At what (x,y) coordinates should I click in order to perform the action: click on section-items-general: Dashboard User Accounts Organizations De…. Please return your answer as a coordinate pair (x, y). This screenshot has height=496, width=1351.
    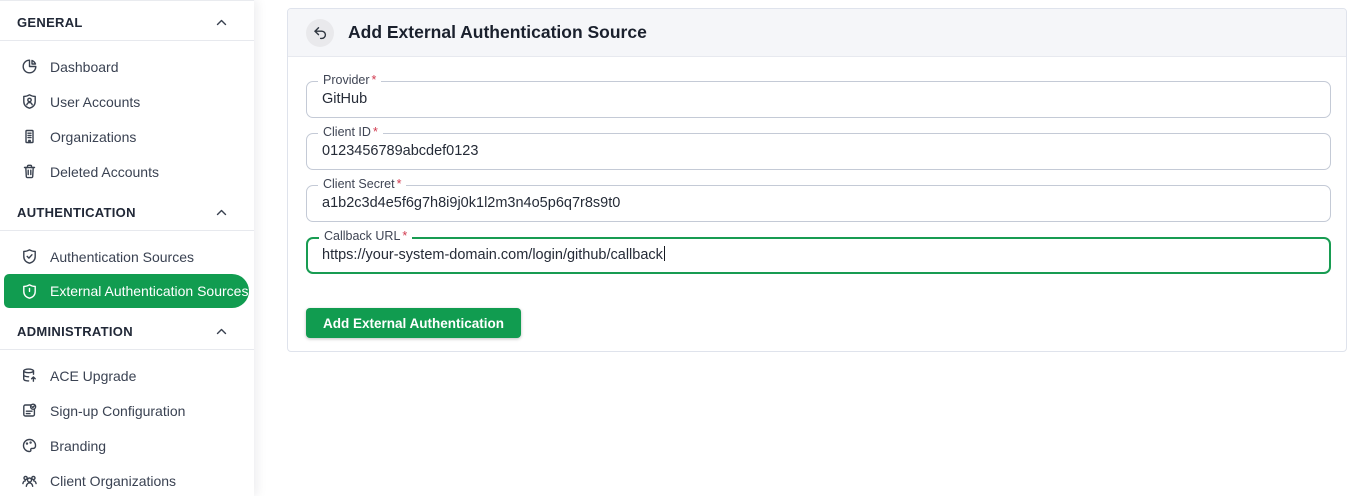
    Looking at the image, I should click on (127, 118).